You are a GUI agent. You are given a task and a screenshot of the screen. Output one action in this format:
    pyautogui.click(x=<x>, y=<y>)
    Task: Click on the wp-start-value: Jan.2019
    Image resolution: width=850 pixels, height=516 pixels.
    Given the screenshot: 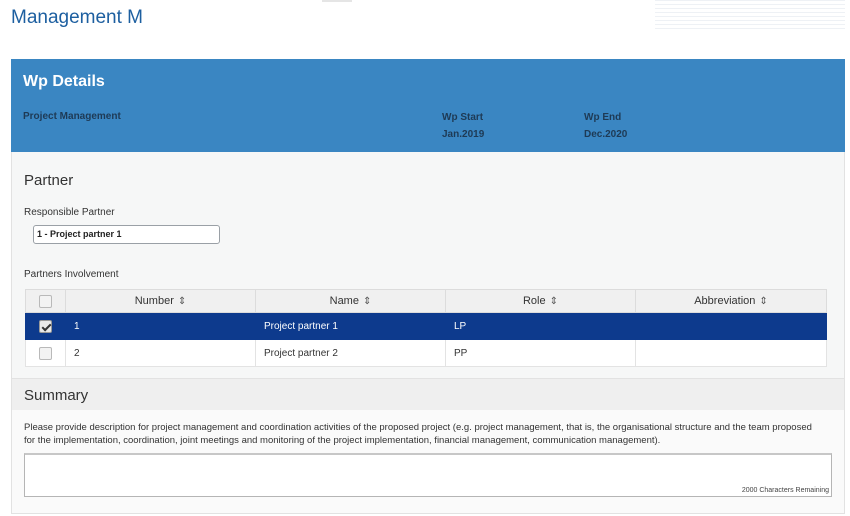 What is the action you would take?
    pyautogui.click(x=463, y=134)
    